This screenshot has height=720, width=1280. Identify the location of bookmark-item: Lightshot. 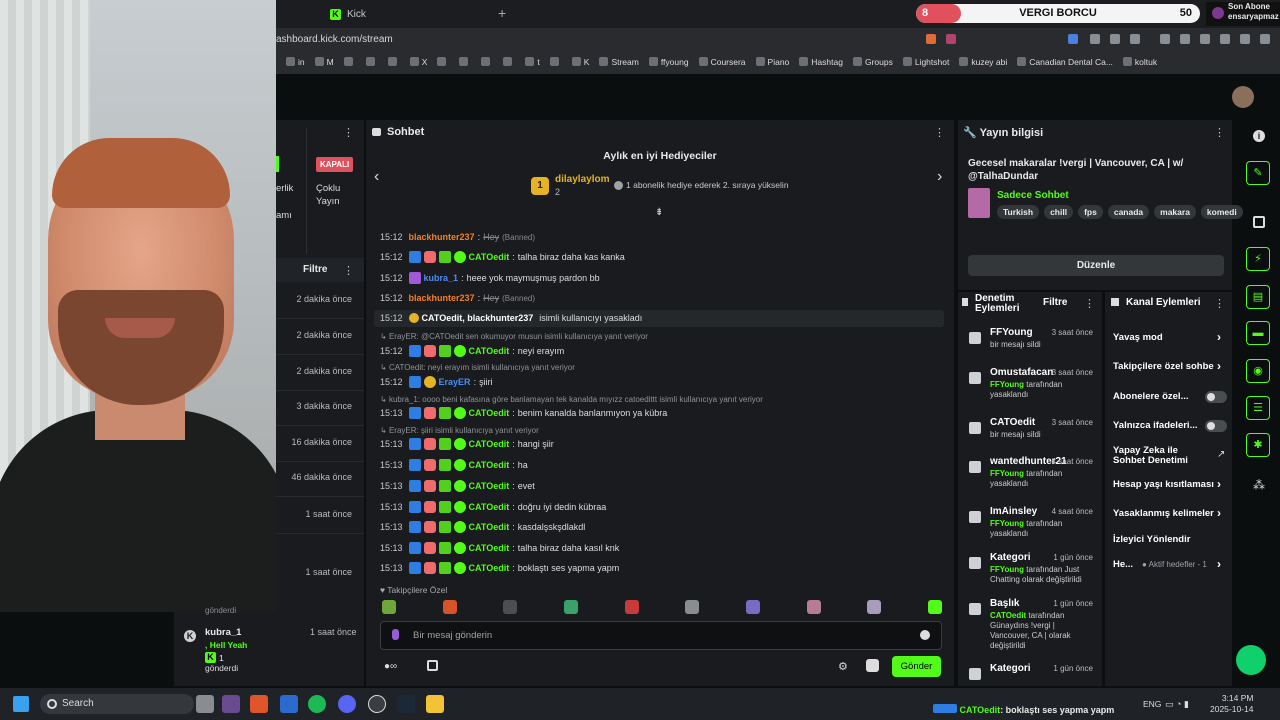
(925, 62).